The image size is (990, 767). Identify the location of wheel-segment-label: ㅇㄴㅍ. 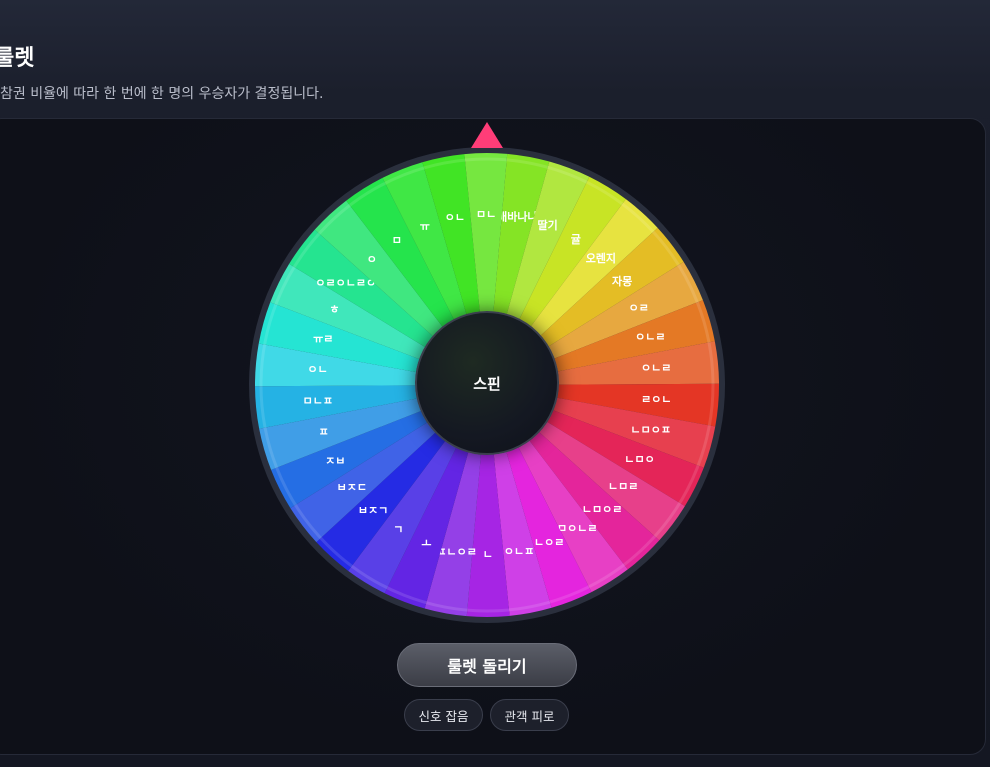
(519, 551).